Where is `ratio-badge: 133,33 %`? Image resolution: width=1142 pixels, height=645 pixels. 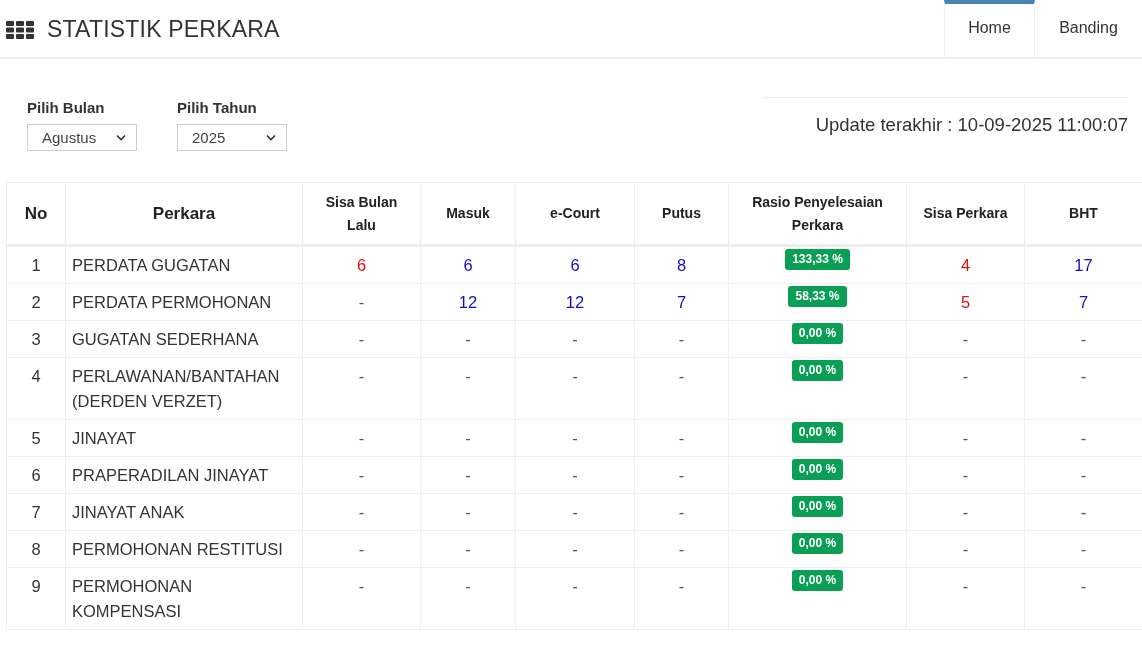
ratio-badge: 133,33 % is located at coordinates (817, 259).